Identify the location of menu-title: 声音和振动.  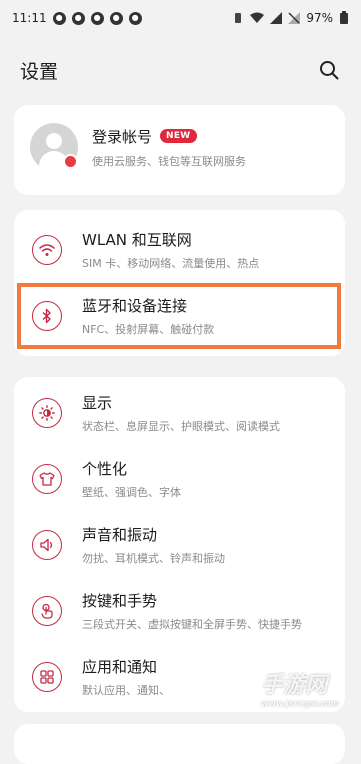
(120, 535).